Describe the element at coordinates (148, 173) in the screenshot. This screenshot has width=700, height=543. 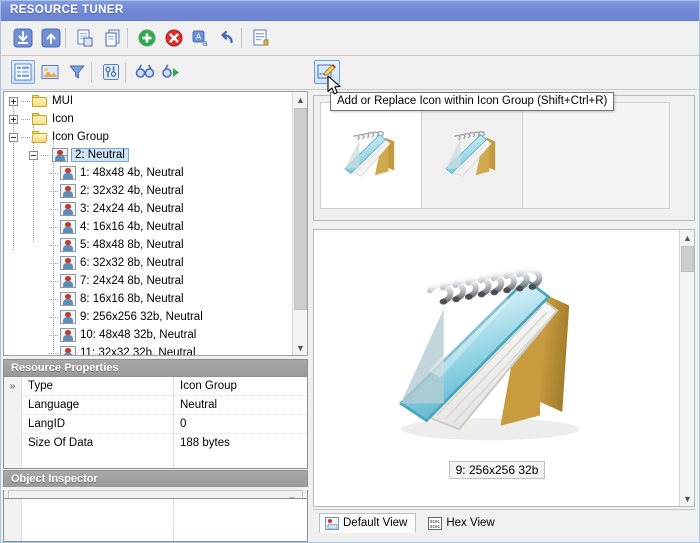
I see `tree-node-icon-item: 1: 48x48 4b, Neutral` at that location.